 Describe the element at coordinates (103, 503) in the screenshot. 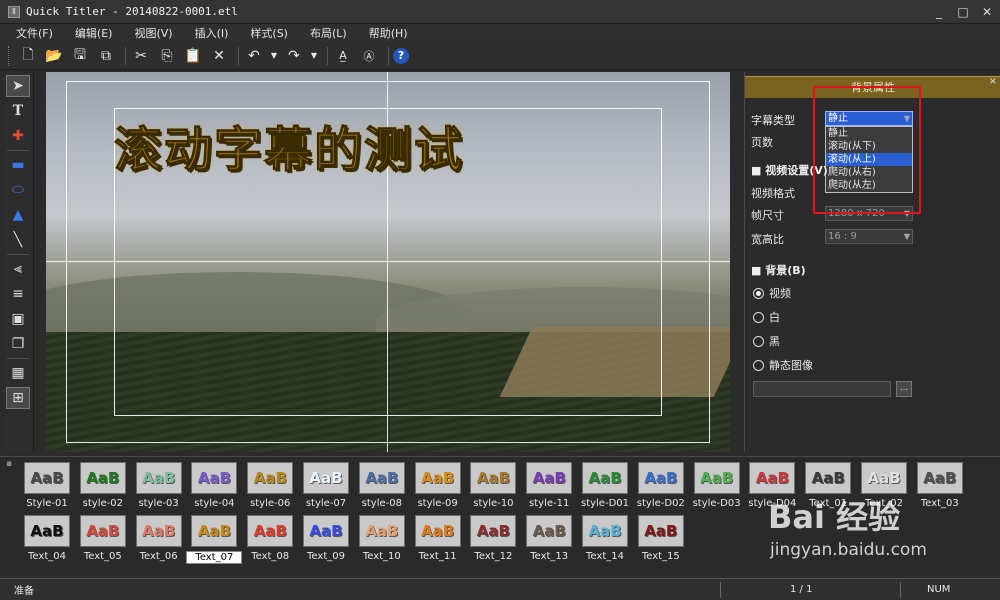

I see `style-label: style-02` at that location.